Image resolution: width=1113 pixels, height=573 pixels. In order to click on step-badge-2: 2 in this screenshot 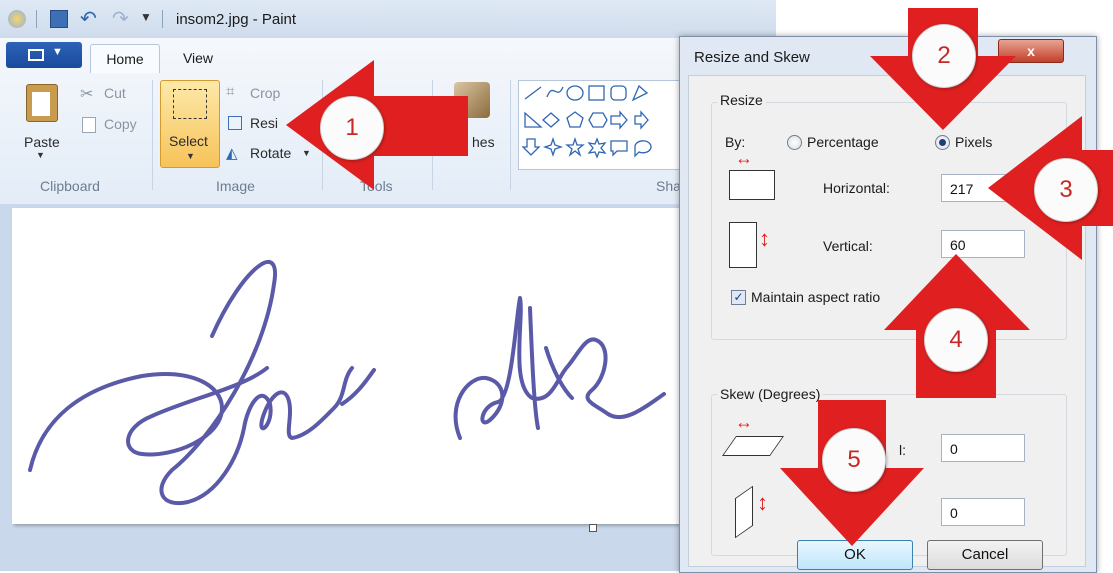, I will do `click(944, 56)`.